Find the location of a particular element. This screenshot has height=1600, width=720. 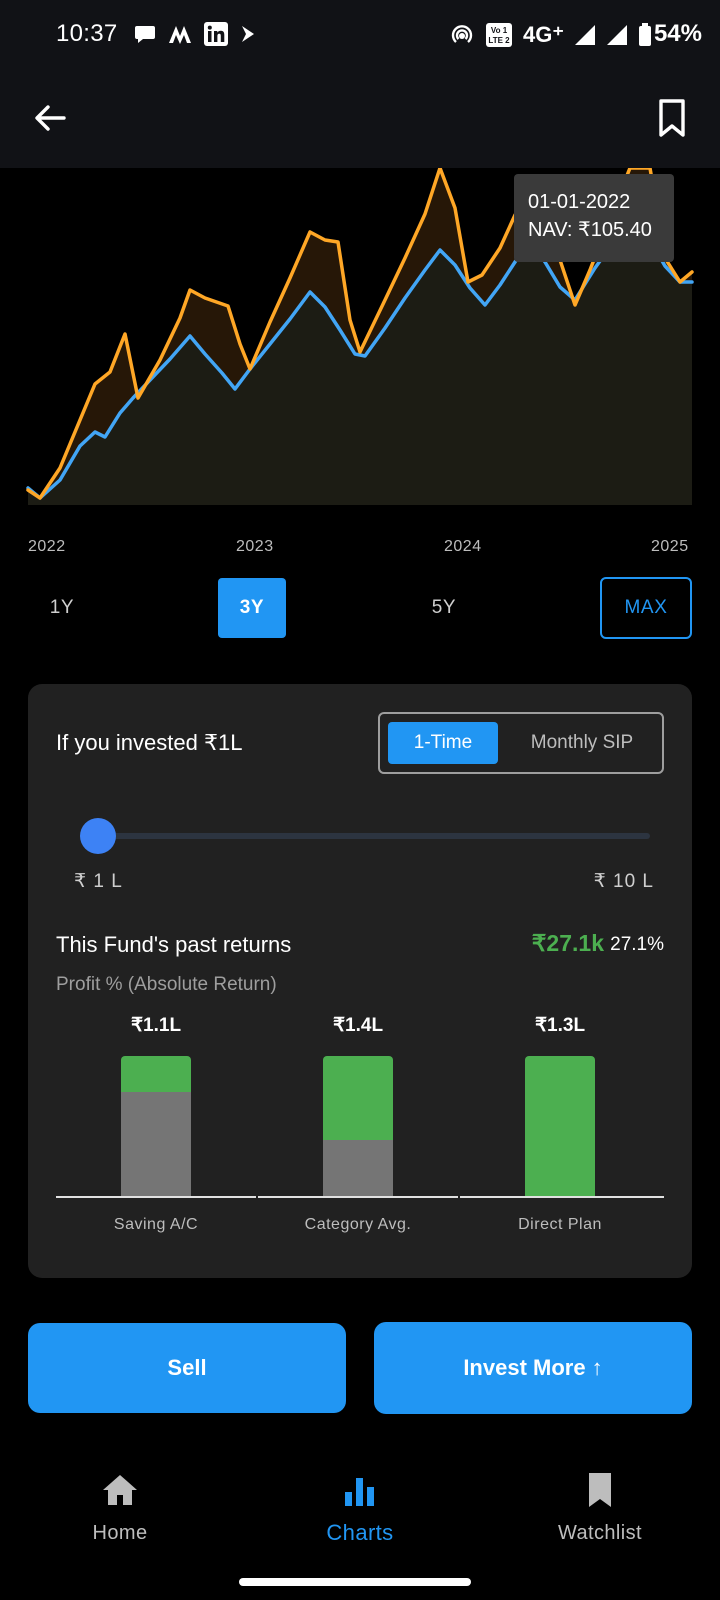

bar-category-label: Saving A/C is located at coordinates (156, 1224).